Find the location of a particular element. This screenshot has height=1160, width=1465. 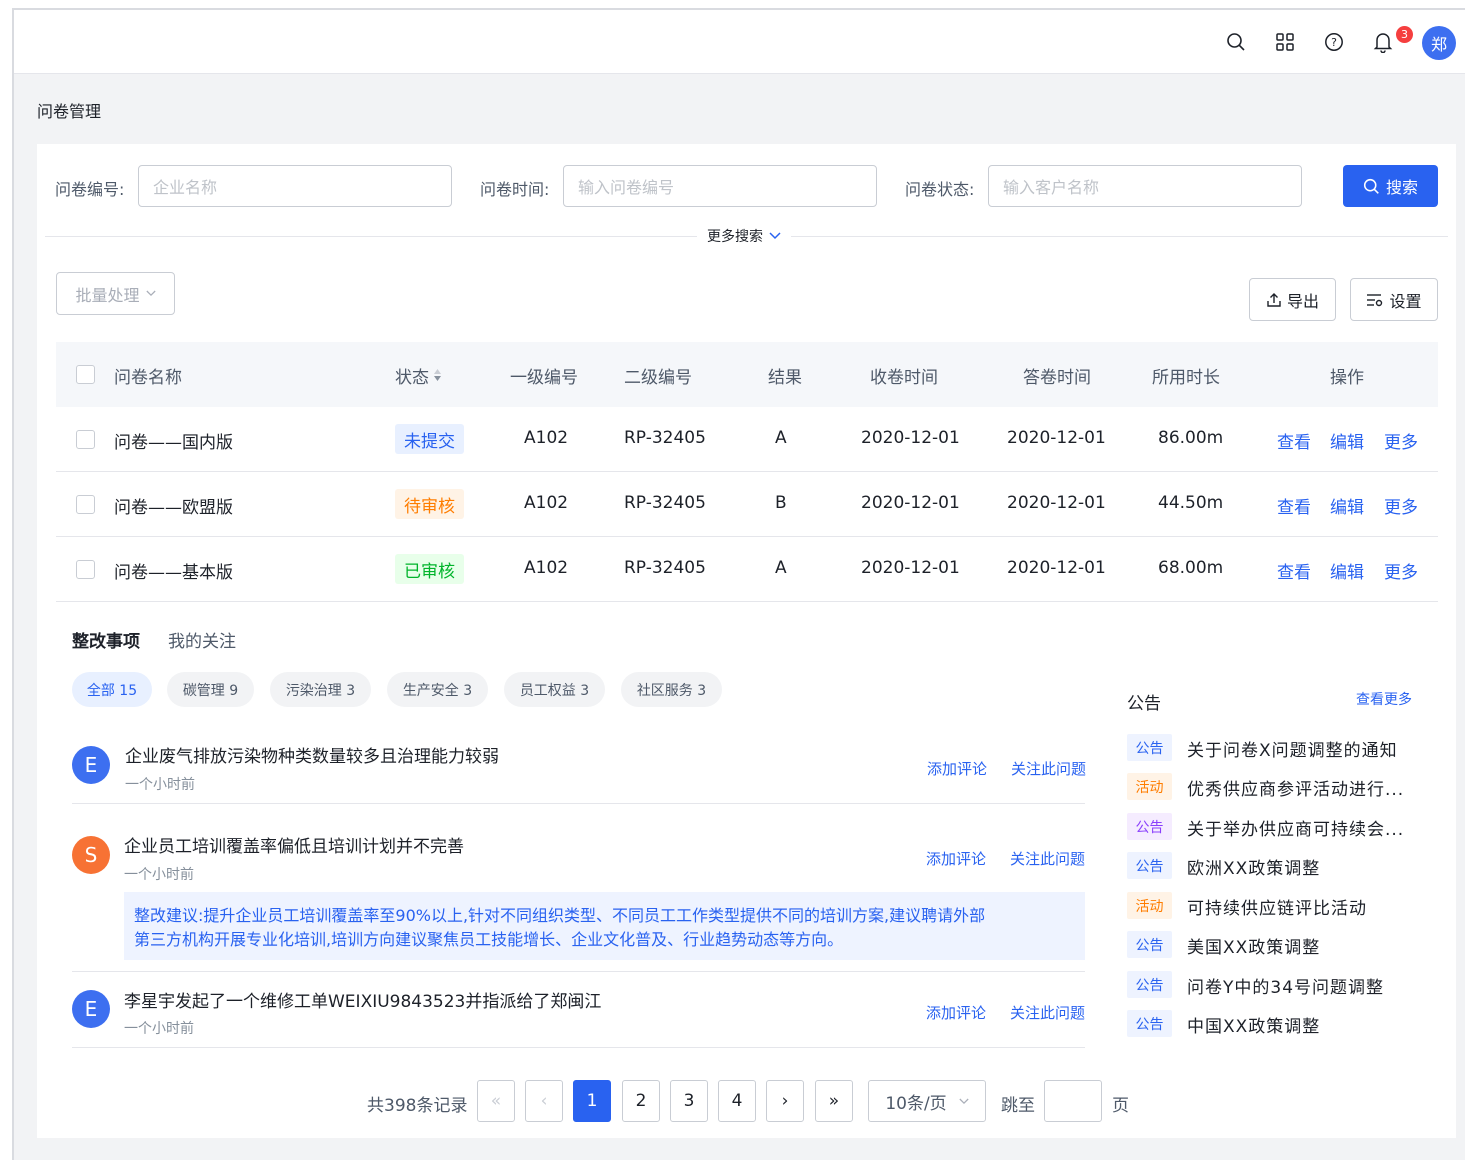

announcement-item: 问卷Y中的34号问题调整 is located at coordinates (1285, 985).